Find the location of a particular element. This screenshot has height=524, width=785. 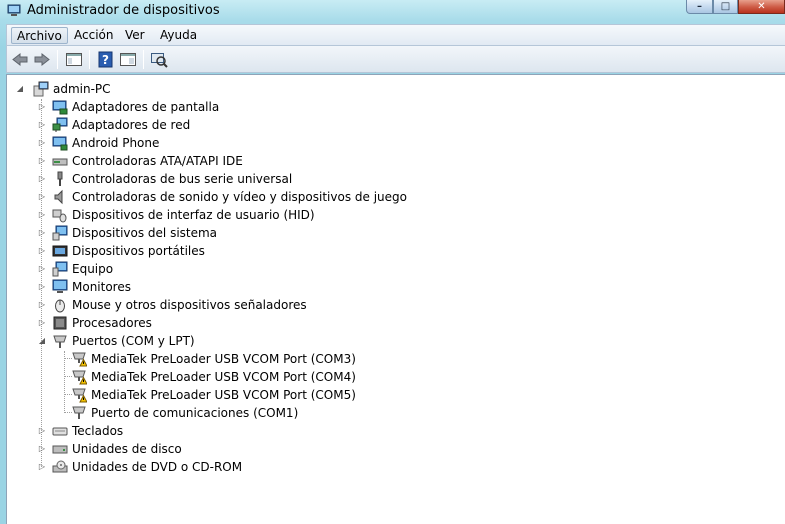

tree-item-dvd: ▷ Unidades de DVD o CD-ROM is located at coordinates (237, 467).